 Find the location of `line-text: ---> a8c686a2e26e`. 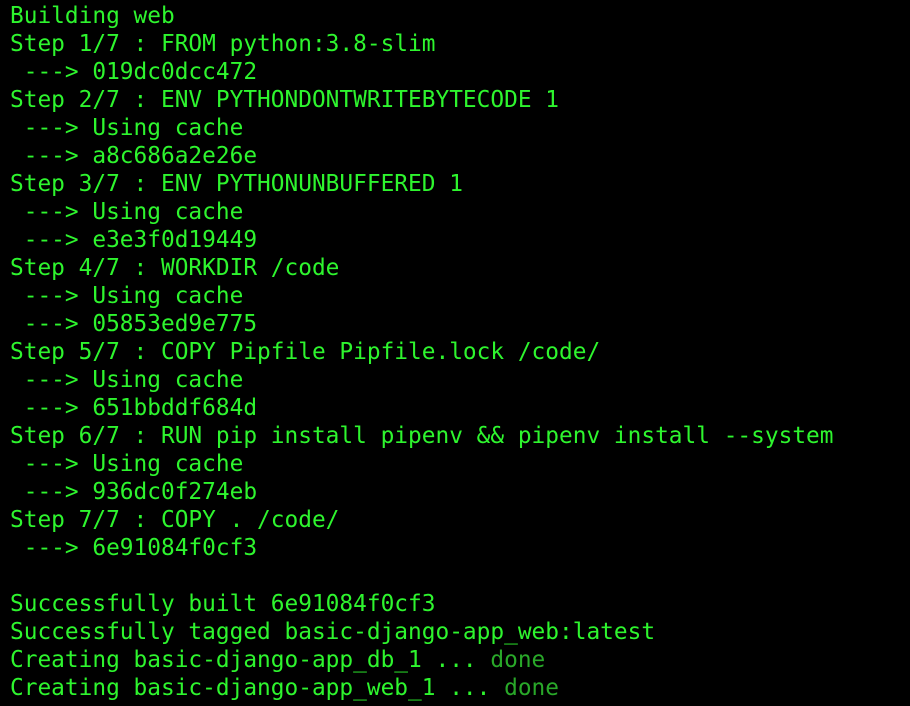

line-text: ---> a8c686a2e26e is located at coordinates (134, 156).